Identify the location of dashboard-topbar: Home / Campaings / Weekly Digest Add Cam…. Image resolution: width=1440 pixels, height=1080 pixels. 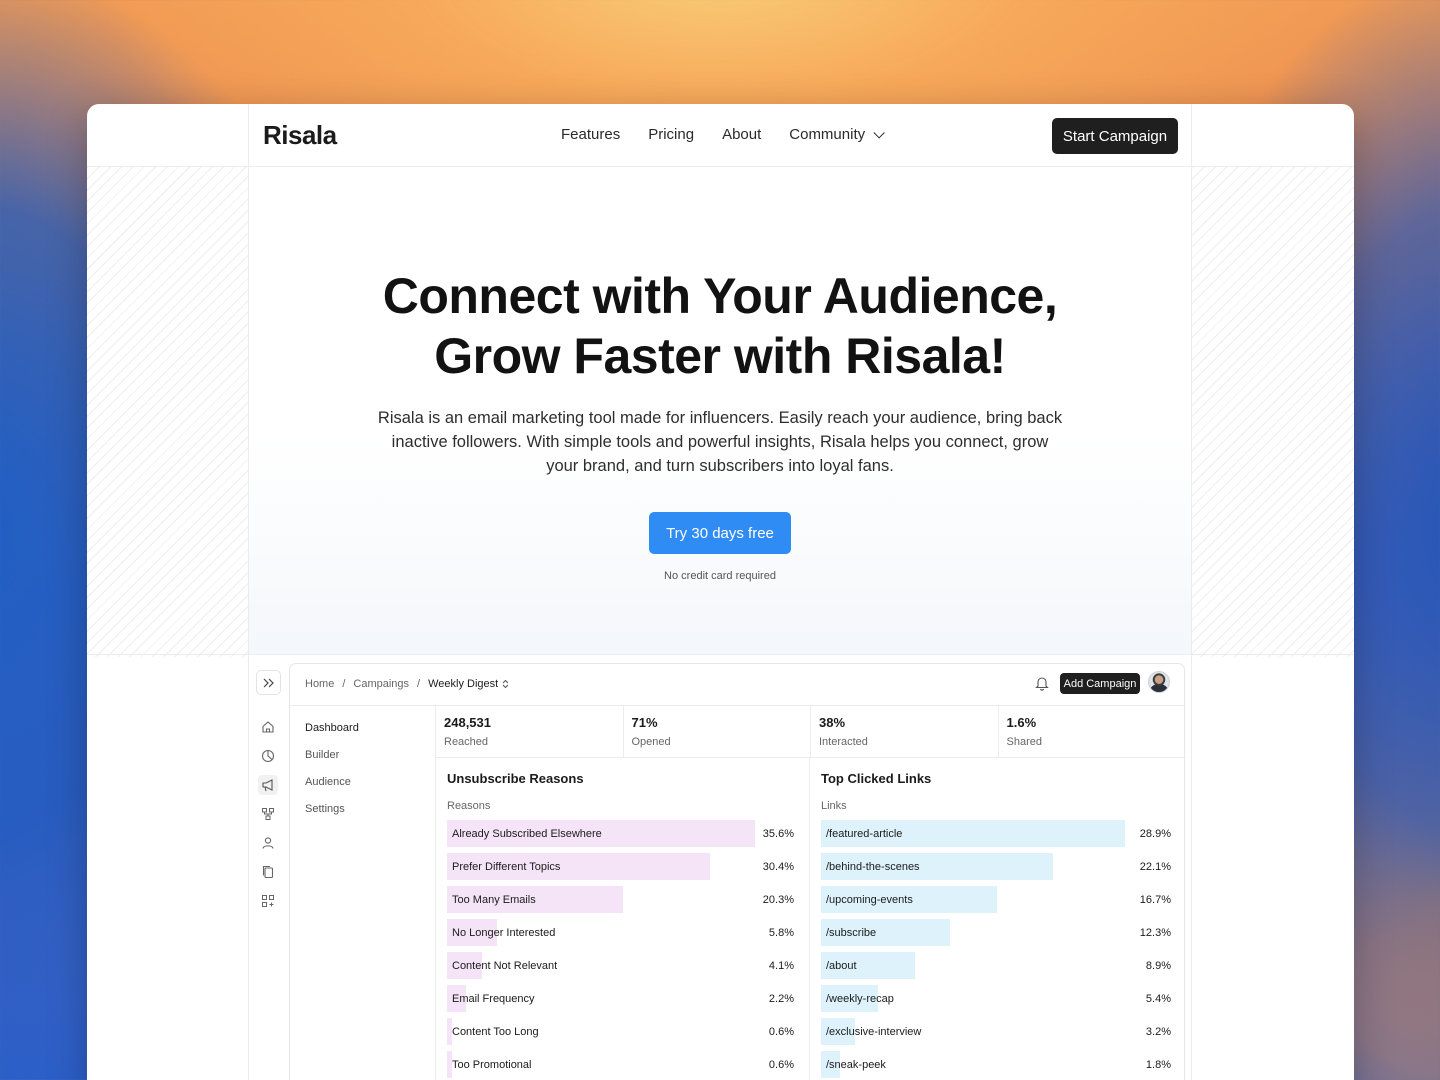
(737, 685).